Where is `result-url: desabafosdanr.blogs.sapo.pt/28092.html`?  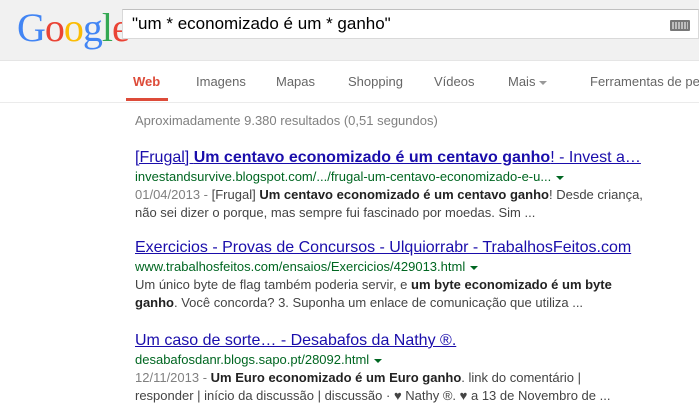
result-url: desabafosdanr.blogs.sapo.pt/28092.html is located at coordinates (415, 360).